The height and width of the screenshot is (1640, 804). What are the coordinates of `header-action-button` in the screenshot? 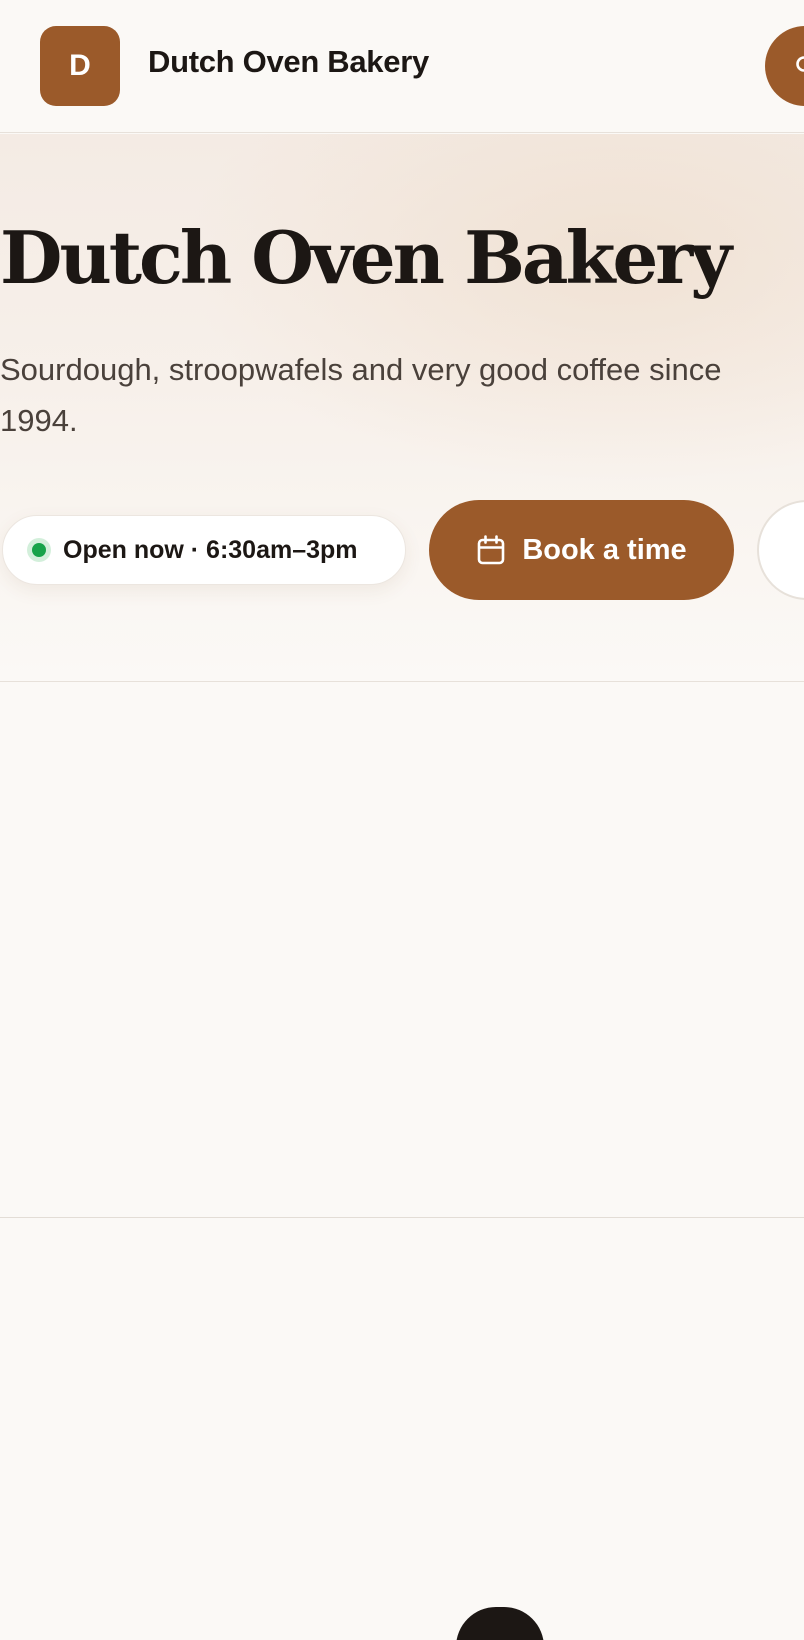 It's located at (784, 66).